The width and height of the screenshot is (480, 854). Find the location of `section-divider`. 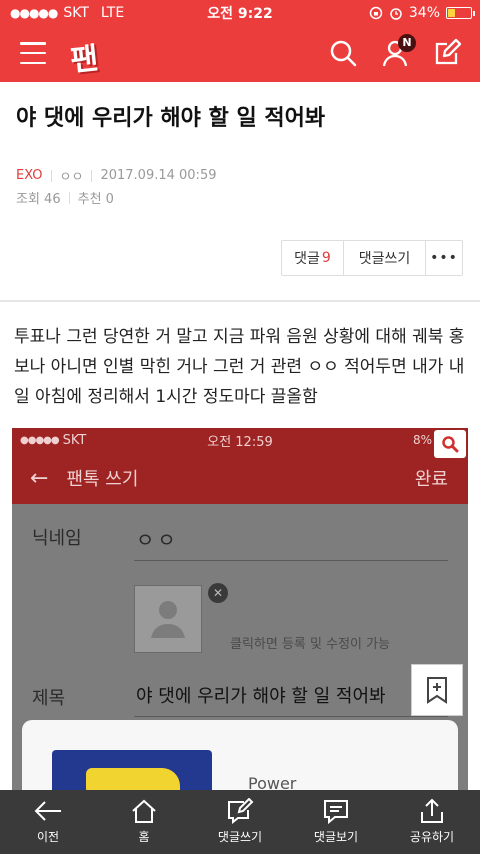

section-divider is located at coordinates (240, 301).